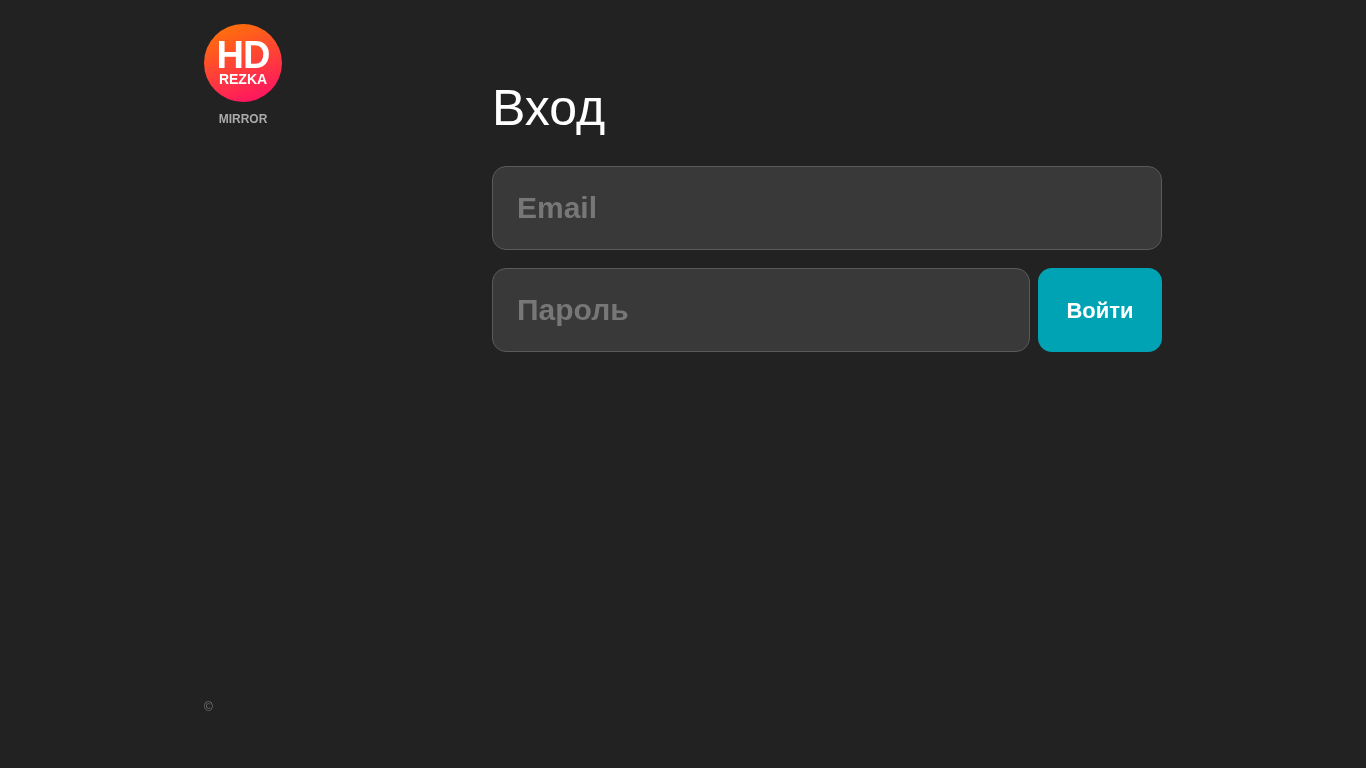 This screenshot has width=1366, height=768. What do you see at coordinates (761, 310) in the screenshot?
I see `password-field: Пароль` at bounding box center [761, 310].